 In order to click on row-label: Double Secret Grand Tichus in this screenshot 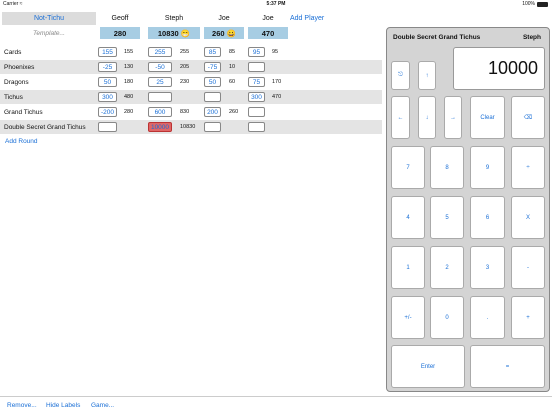, I will do `click(45, 127)`.